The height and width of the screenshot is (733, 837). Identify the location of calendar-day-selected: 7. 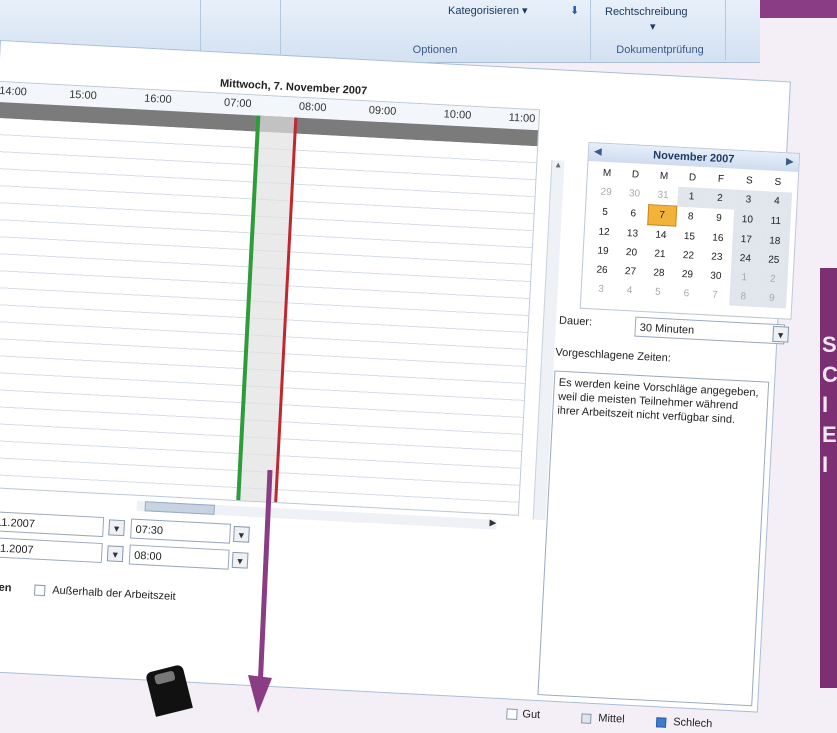
(662, 215).